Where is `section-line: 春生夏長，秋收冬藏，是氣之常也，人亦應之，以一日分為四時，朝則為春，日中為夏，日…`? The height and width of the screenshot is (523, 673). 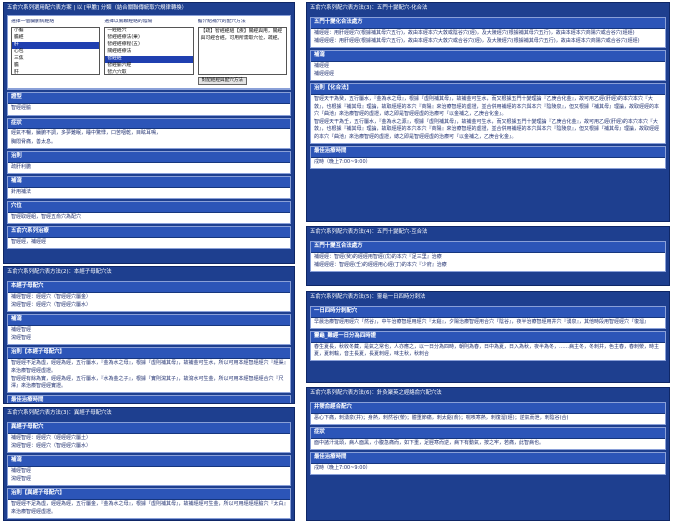
section-line: 春生夏長，秋收冬藏，是氣之常也，人亦應之，以一日分為四時，朝則為春，日中為夏，日… is located at coordinates (487, 350).